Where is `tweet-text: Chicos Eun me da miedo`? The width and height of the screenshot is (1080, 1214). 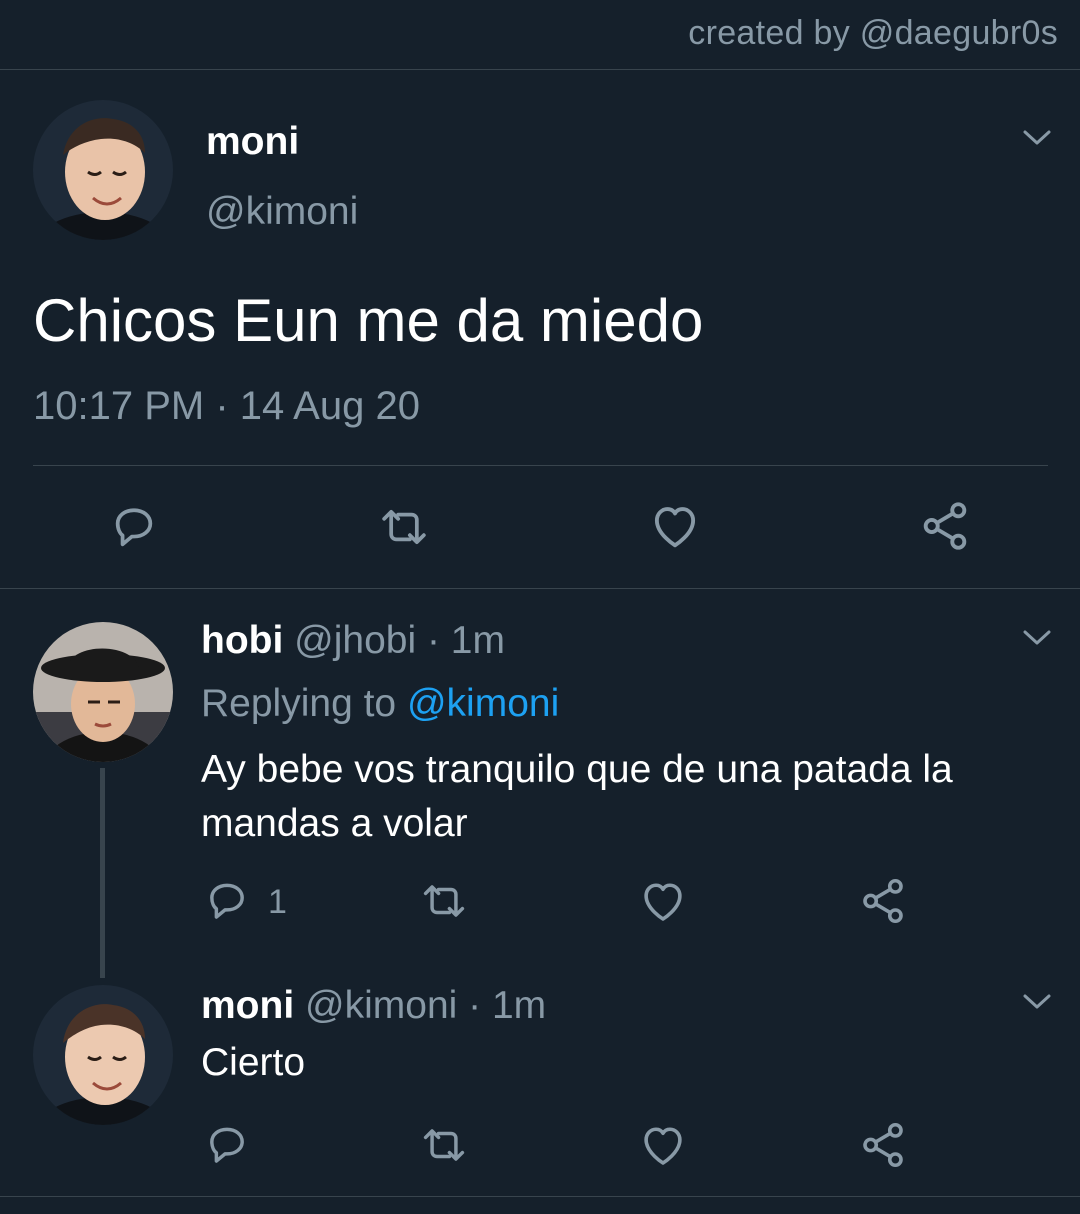
tweet-text: Chicos Eun me da miedo is located at coordinates (368, 320).